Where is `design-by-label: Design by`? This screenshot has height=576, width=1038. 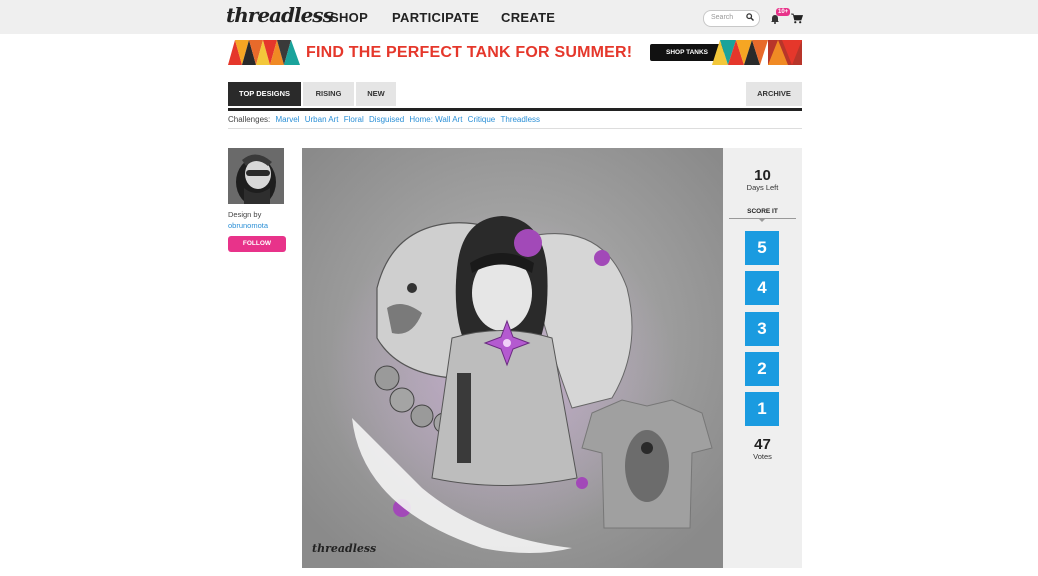 design-by-label: Design by is located at coordinates (245, 214).